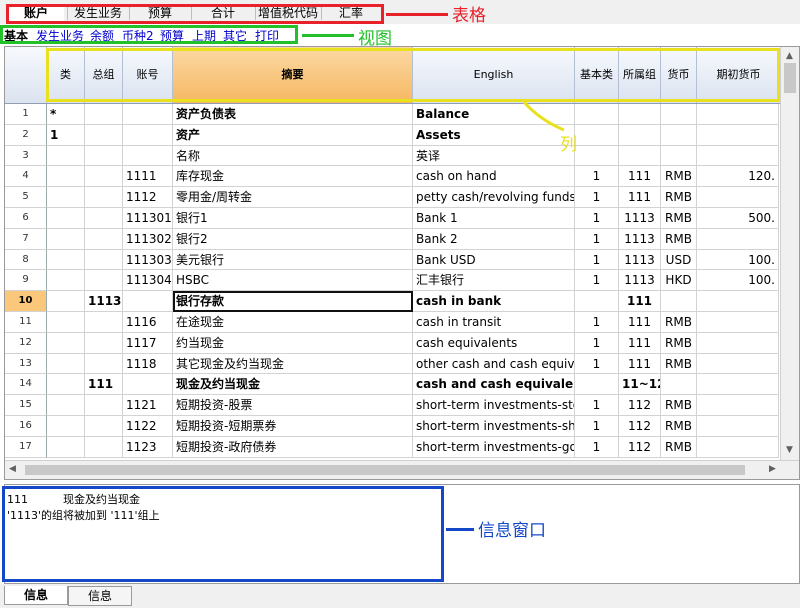  What do you see at coordinates (494, 114) in the screenshot?
I see `cell-english: Balance` at bounding box center [494, 114].